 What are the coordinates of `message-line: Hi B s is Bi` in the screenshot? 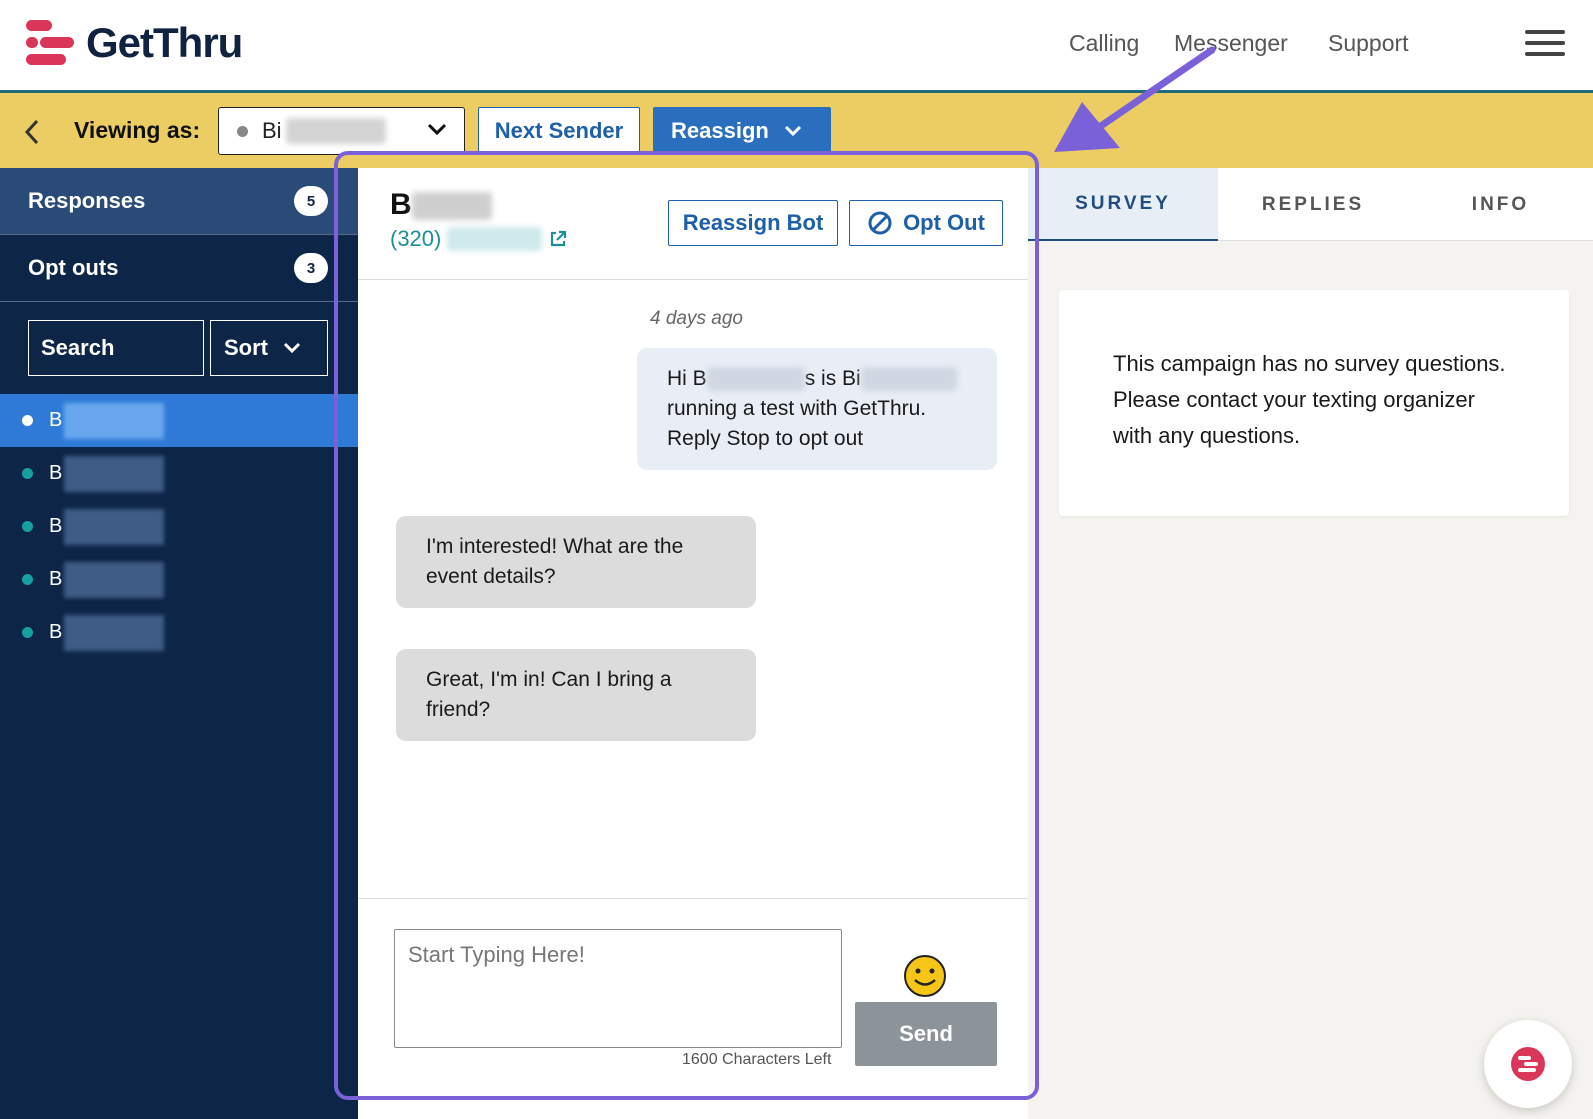 It's located at (817, 379).